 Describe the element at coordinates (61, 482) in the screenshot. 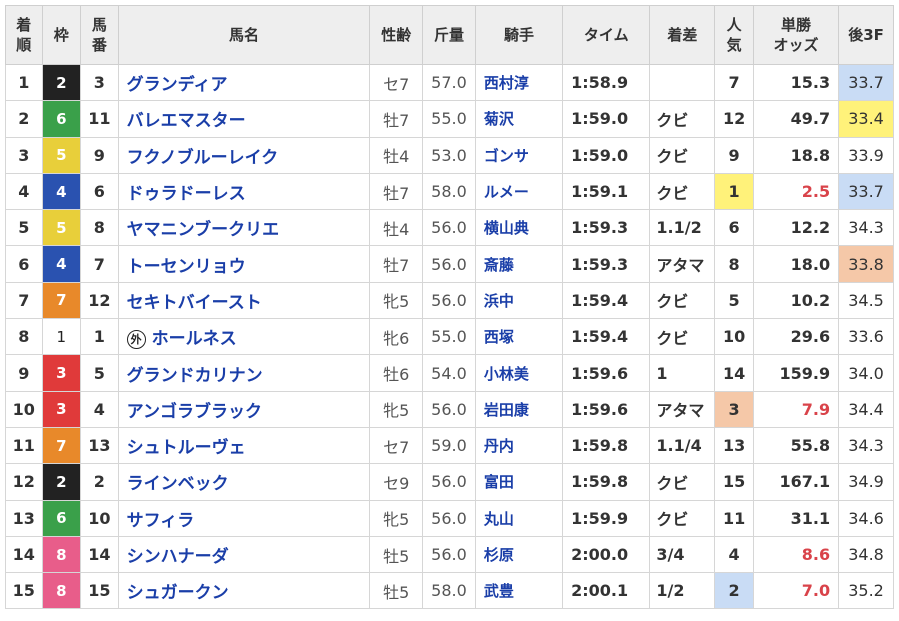

I see `waku-badge: 2` at that location.